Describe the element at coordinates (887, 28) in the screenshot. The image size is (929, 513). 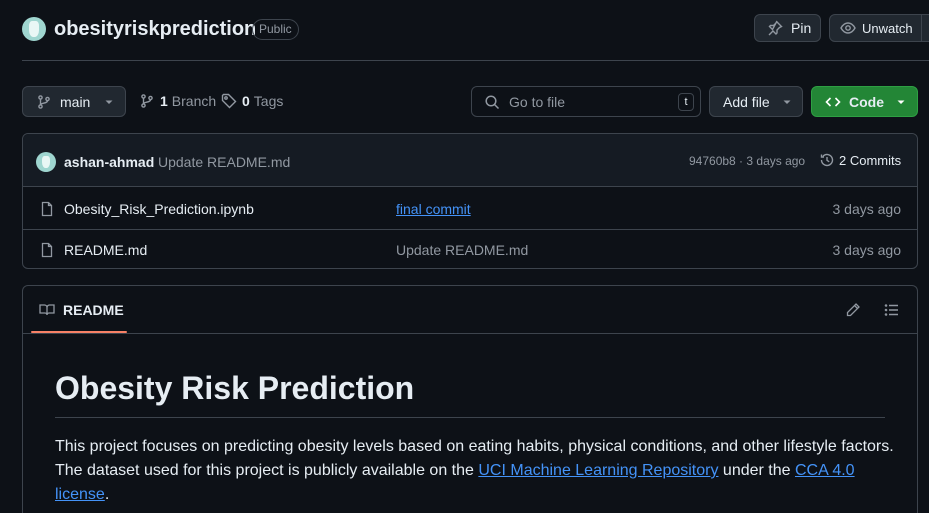
I see `unwatch-label: Unwatch` at that location.